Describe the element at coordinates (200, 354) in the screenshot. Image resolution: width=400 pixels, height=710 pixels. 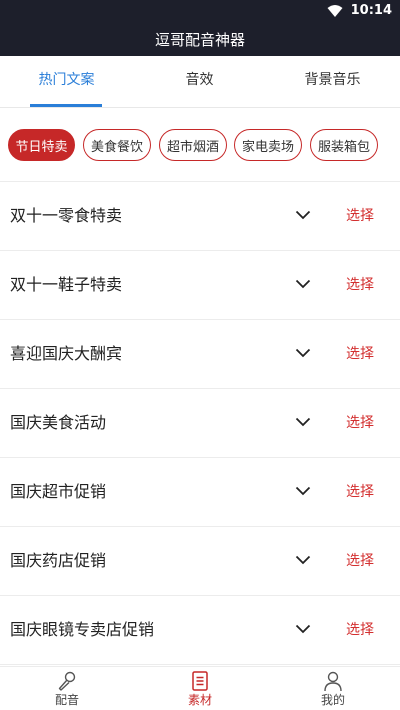
I see `list-item: 喜迎国庆大酬宾 选择` at that location.